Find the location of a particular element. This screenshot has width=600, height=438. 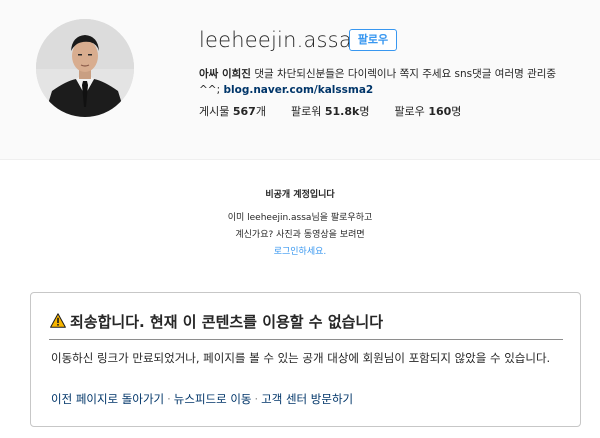

private-title: 비공개 계정입니다 is located at coordinates (300, 195).